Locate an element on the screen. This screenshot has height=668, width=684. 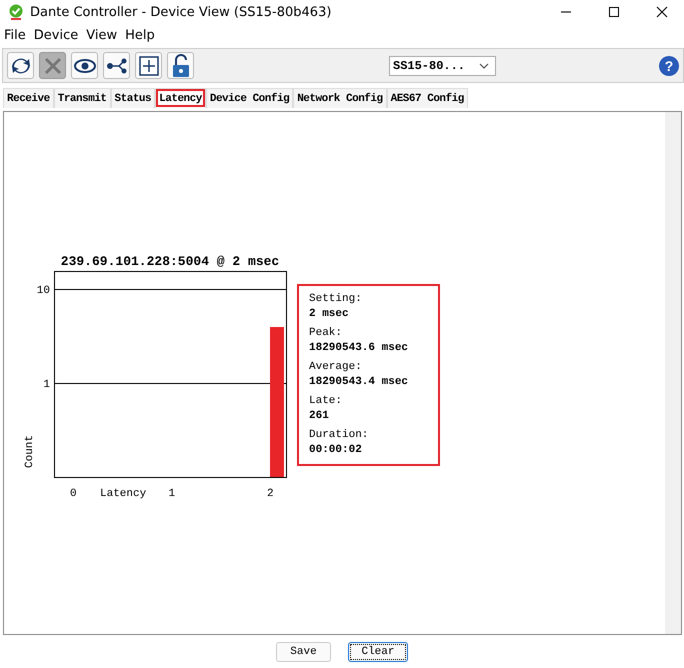
x-axis-label: Latency is located at coordinates (123, 494).